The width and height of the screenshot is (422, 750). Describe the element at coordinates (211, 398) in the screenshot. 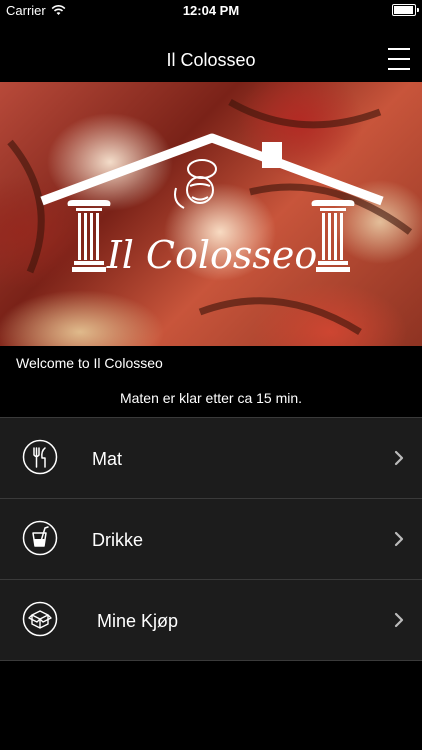

I see `ready-time-text: Maten er klar etter ca 15 min.` at that location.